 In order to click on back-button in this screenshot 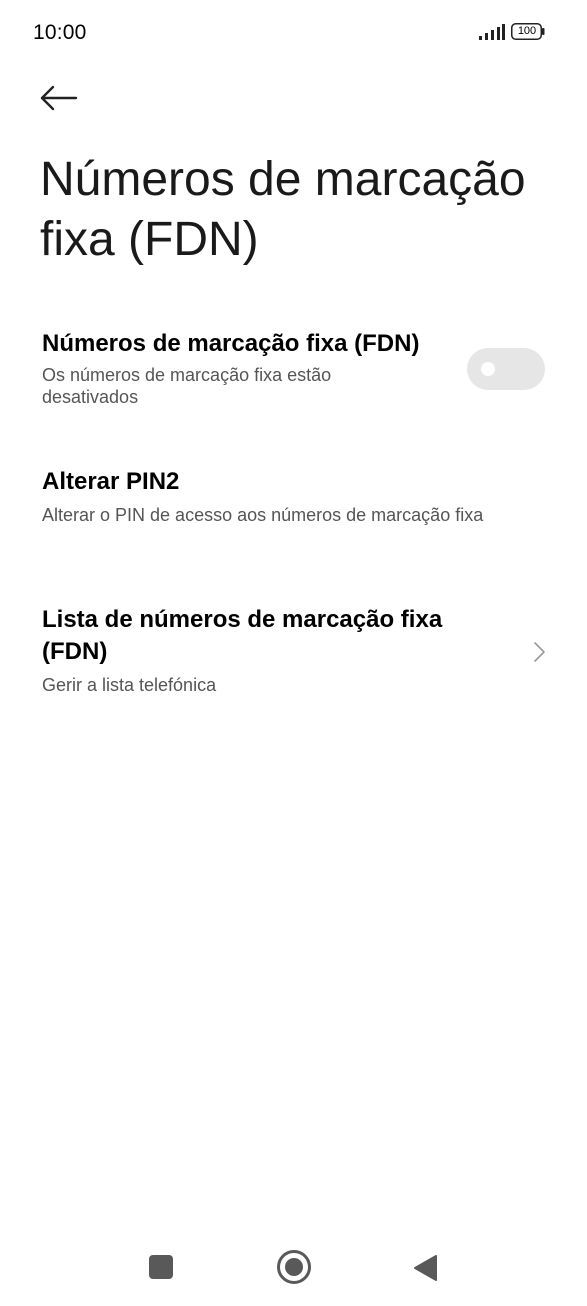, I will do `click(59, 98)`.